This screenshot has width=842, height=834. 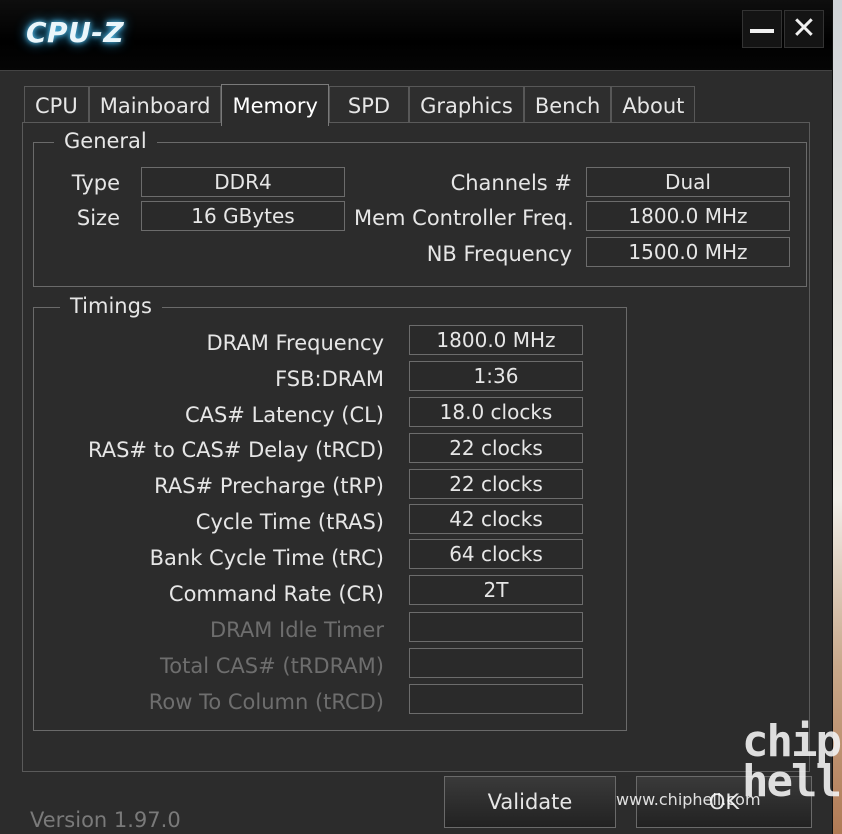 I want to click on ras-precharge-label: RAS# Precharge (tRP), so click(x=269, y=486).